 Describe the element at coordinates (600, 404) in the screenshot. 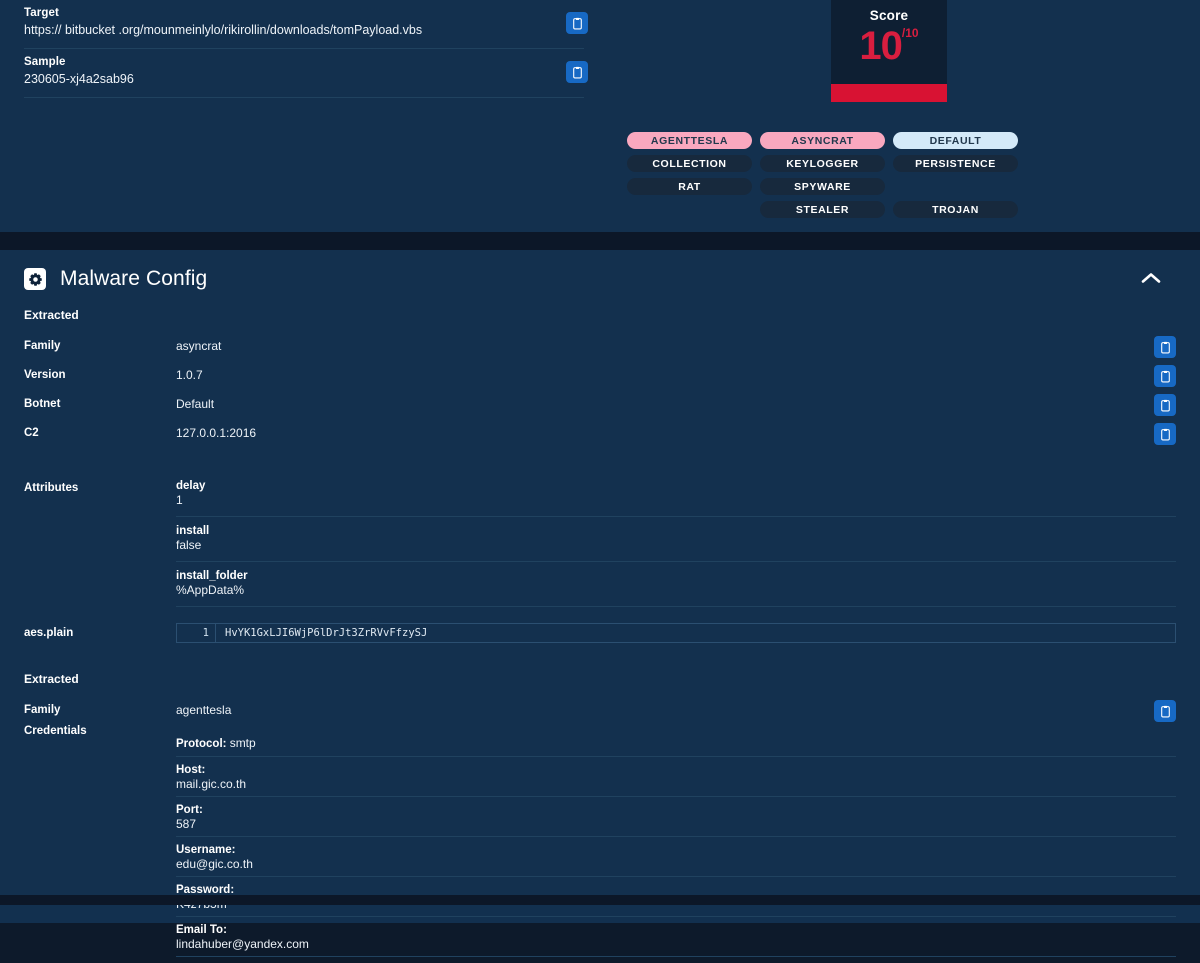

I see `config-row-botnet: Botnet Default` at that location.